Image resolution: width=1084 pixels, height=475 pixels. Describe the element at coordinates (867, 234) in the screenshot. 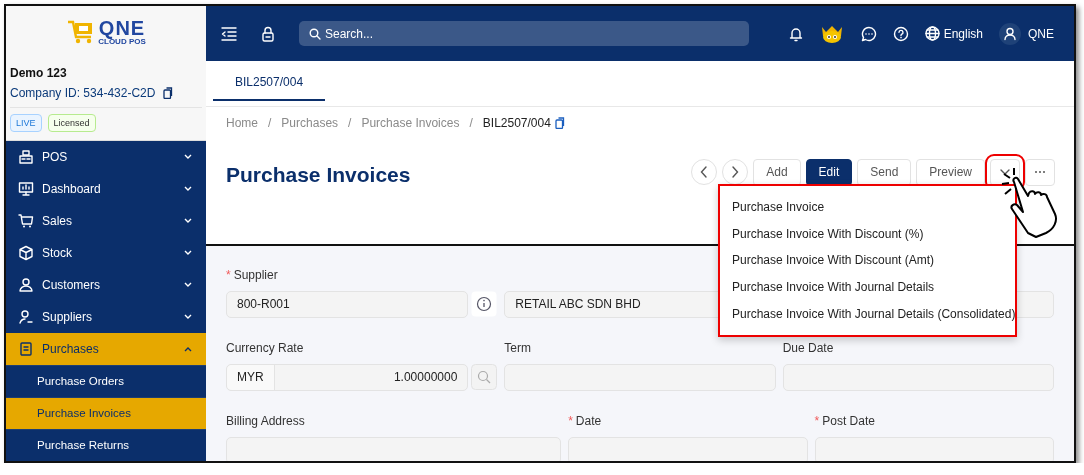

I see `menu-item: Purchase Invoice With Discount (%)` at that location.